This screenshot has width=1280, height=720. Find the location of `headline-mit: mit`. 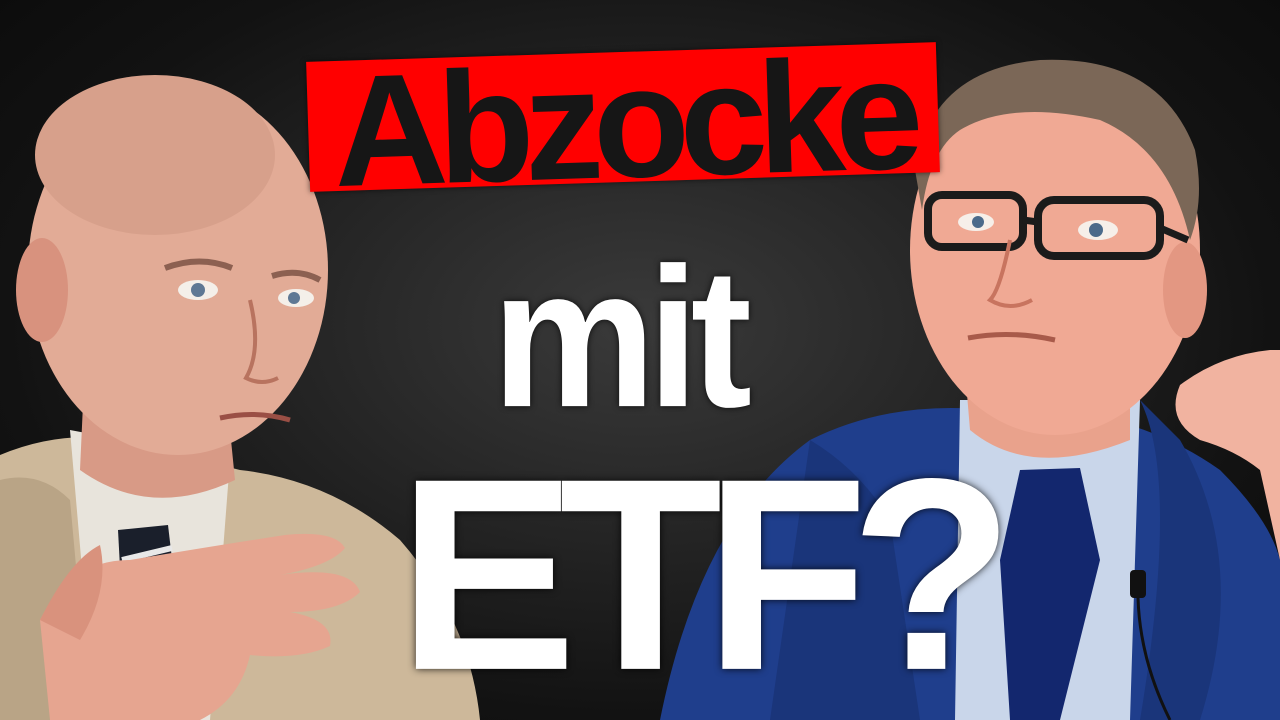

headline-mit: mit is located at coordinates (622, 337).